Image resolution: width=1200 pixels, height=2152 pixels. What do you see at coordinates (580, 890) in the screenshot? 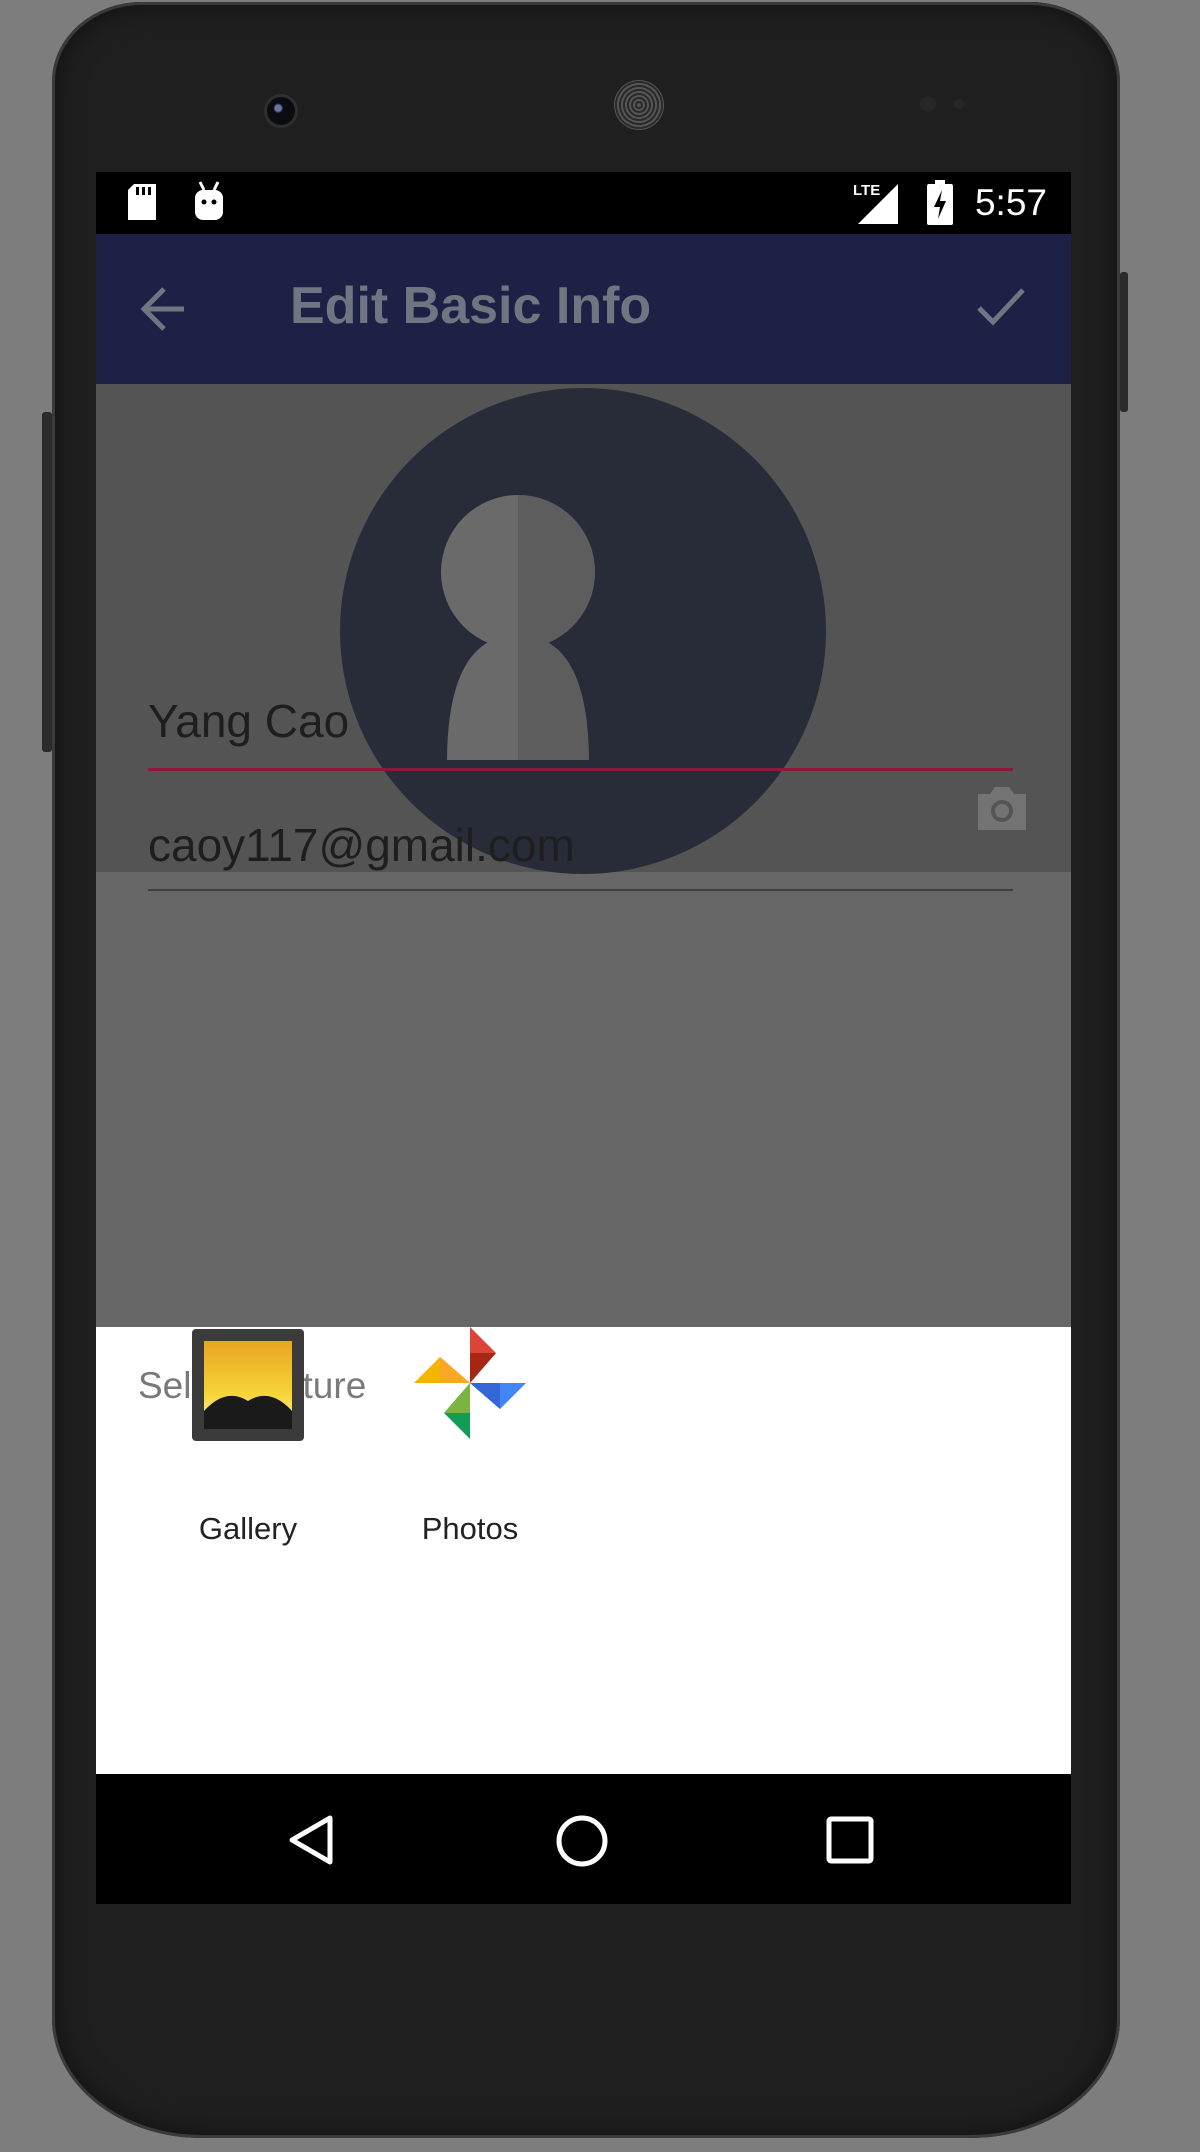
I see `email-field-underline` at bounding box center [580, 890].